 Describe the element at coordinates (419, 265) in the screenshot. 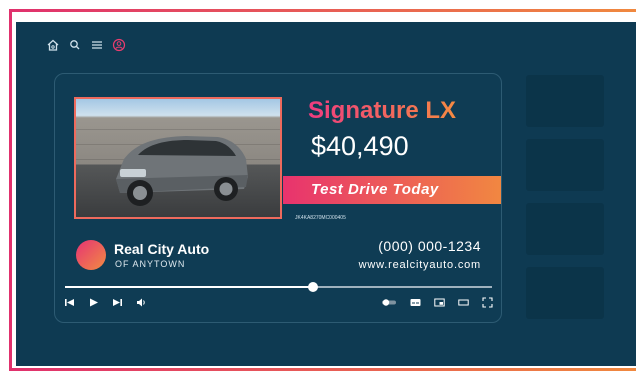

I see `dealer-website: www.realcityauto.com` at that location.